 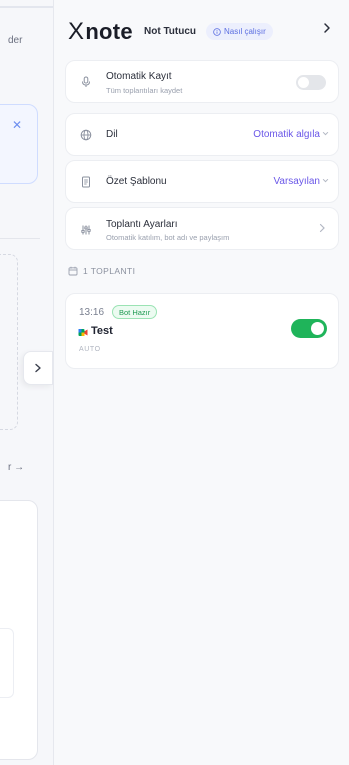 What do you see at coordinates (90, 349) in the screenshot?
I see `meeting-mode: AUTO` at bounding box center [90, 349].